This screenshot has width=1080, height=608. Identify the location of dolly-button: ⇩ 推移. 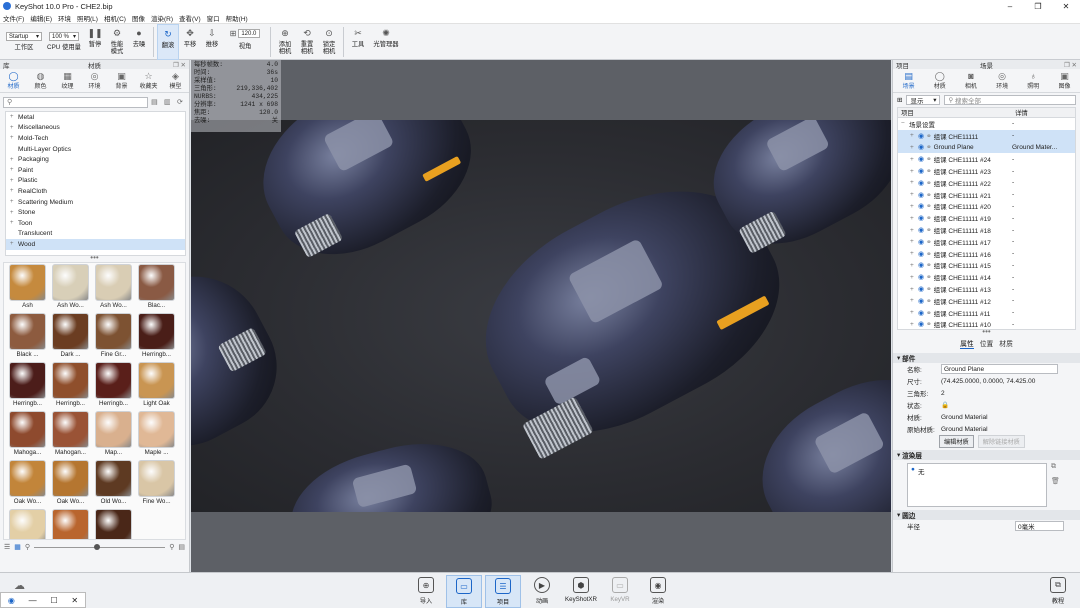
(212, 42).